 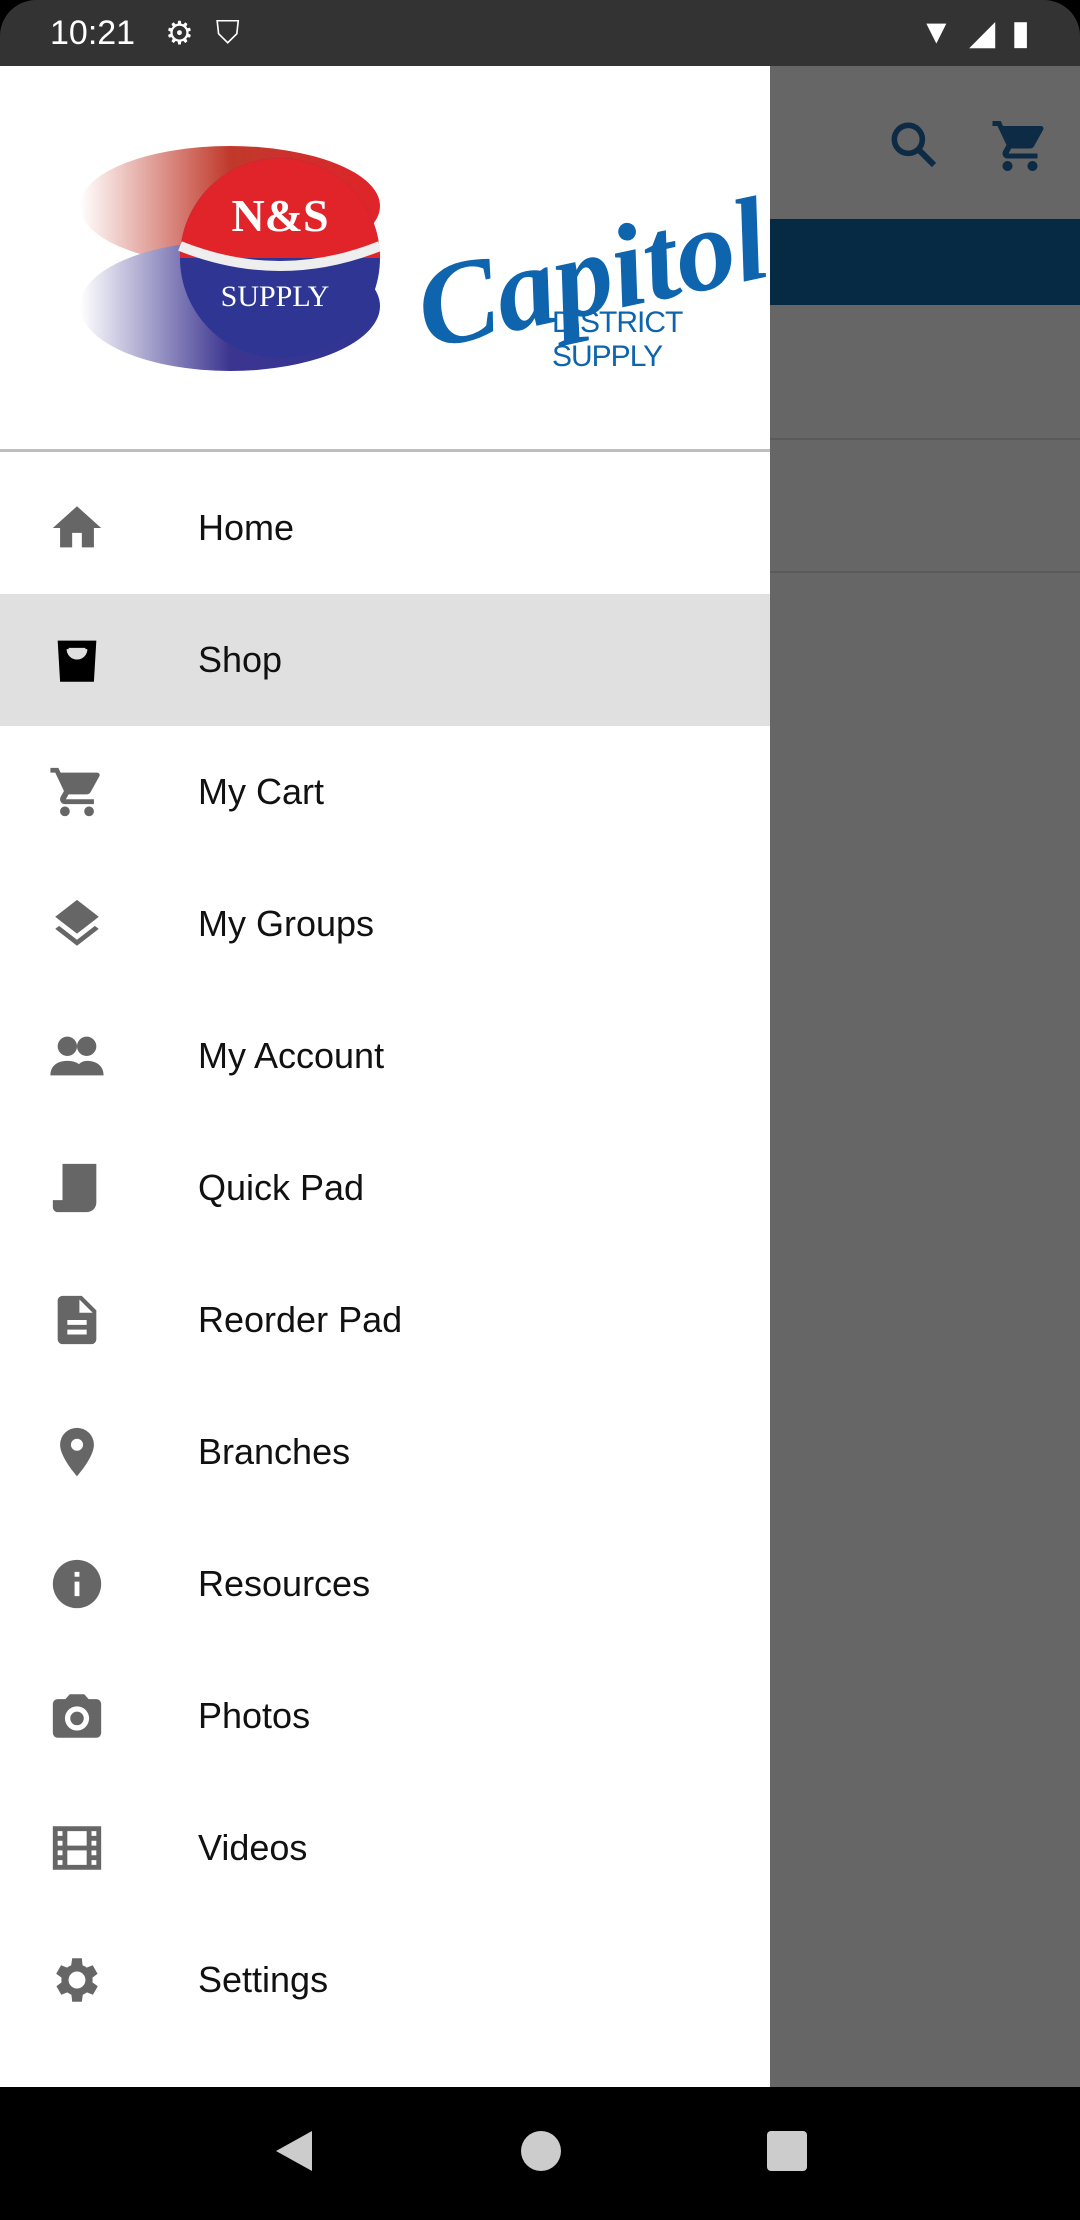 I want to click on menu-item-label: Videos, so click(x=253, y=1847).